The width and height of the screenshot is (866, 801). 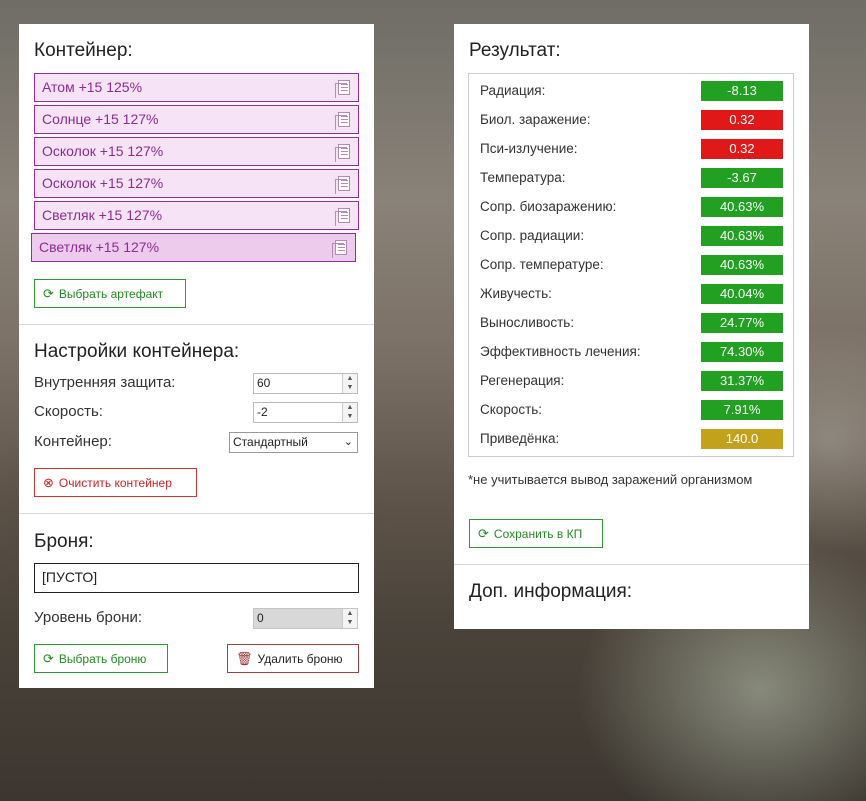 I want to click on result-label: Скорость:, so click(x=511, y=409).